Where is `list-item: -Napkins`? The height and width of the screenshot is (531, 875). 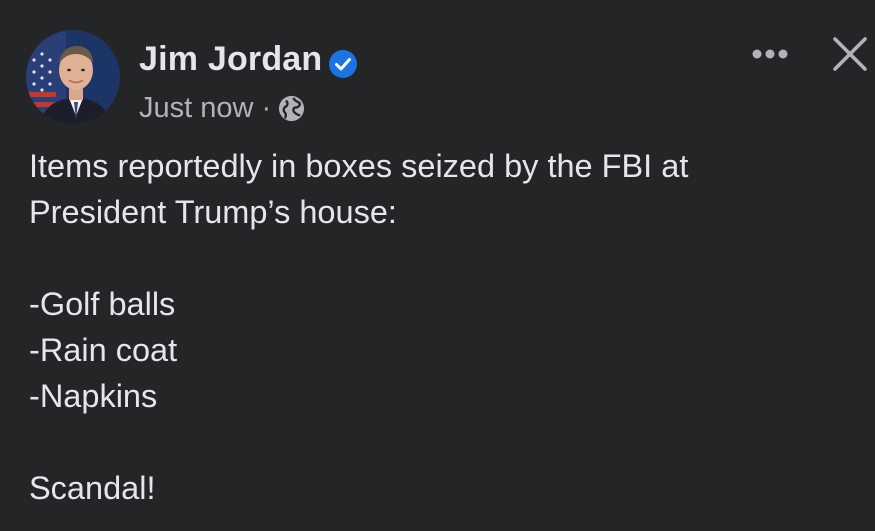
list-item: -Napkins is located at coordinates (93, 396).